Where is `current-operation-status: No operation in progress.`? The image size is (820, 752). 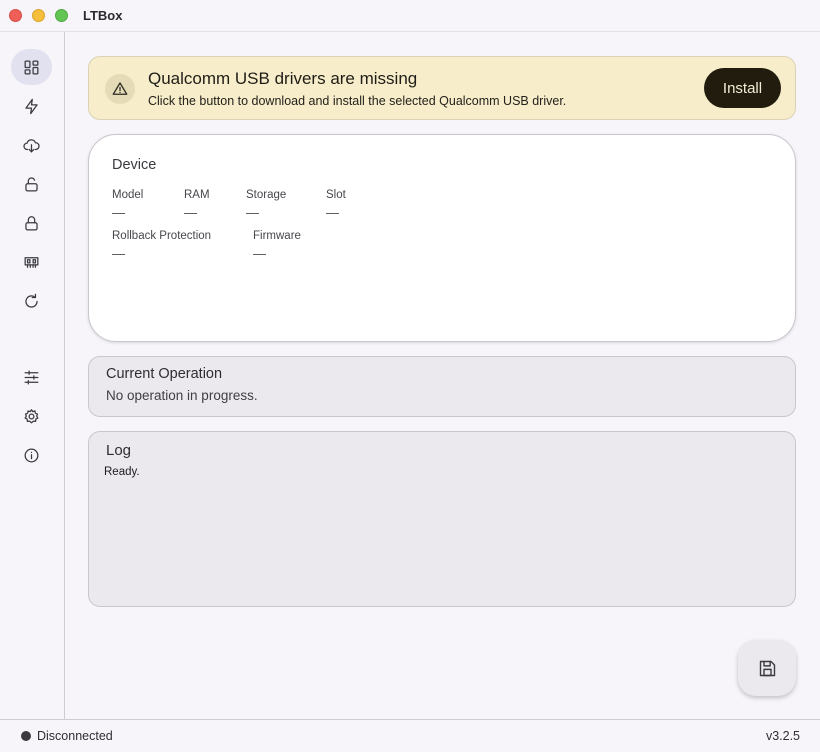
current-operation-status: No operation in progress. is located at coordinates (182, 395).